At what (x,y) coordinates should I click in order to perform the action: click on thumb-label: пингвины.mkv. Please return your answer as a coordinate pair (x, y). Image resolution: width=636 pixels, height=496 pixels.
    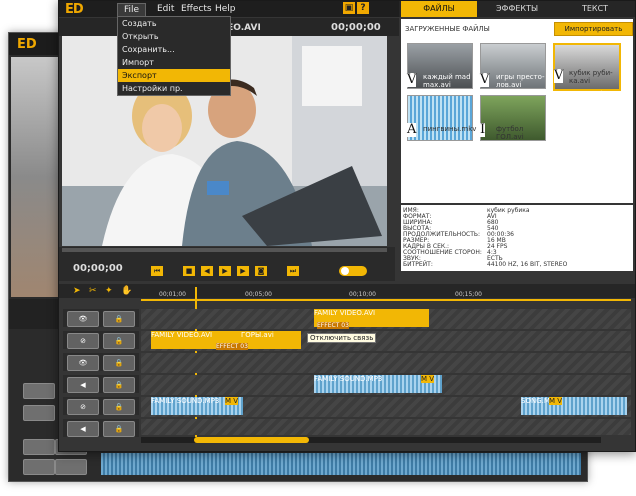
    Looking at the image, I should click on (450, 129).